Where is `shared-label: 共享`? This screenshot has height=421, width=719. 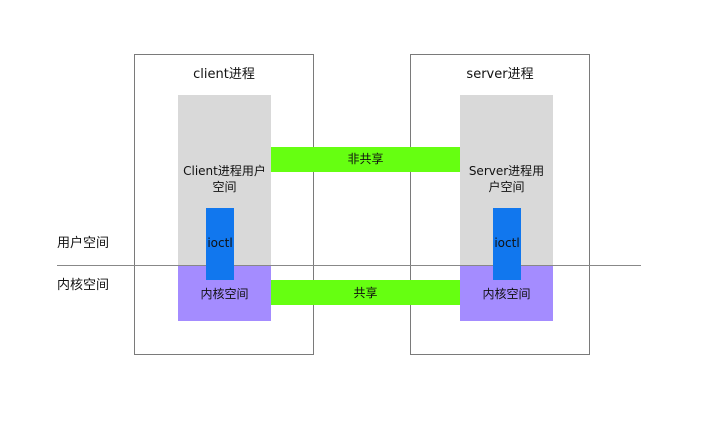
shared-label: 共享 is located at coordinates (365, 293).